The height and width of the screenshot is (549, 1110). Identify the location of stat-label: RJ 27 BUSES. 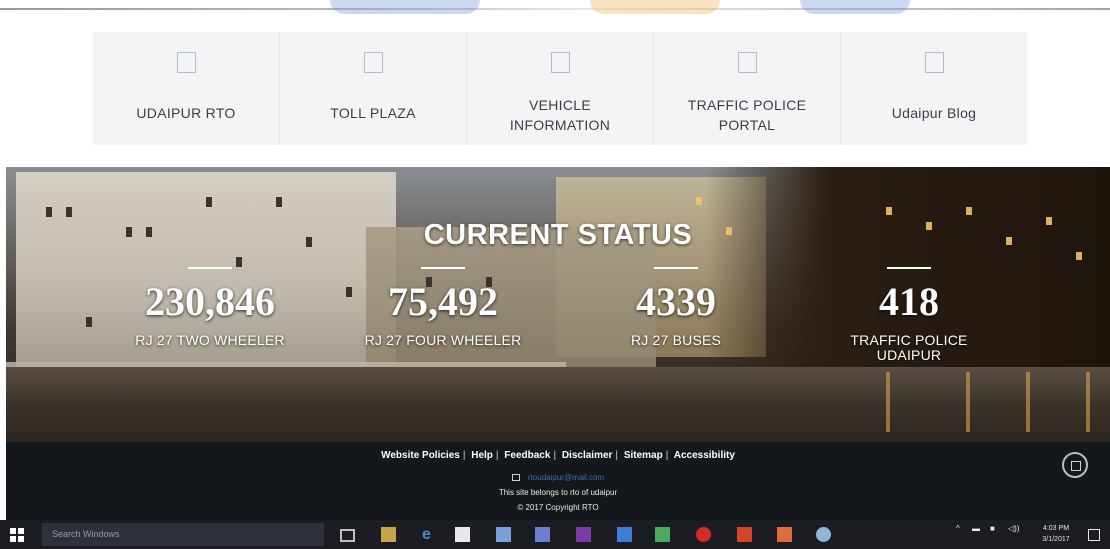
(676, 340).